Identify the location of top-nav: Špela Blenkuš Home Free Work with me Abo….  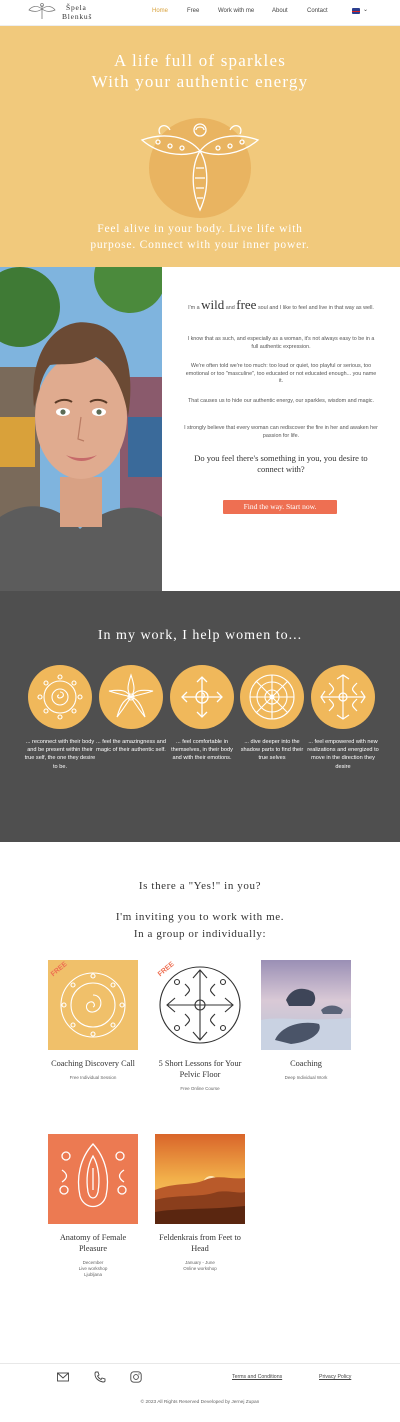
(200, 13).